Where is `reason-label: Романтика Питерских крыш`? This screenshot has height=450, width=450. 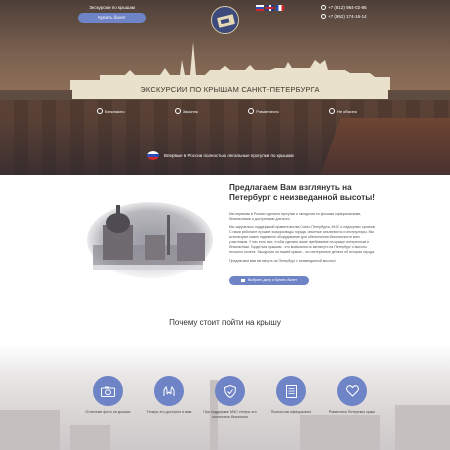 reason-label: Романтика Питерских крыш is located at coordinates (352, 412).